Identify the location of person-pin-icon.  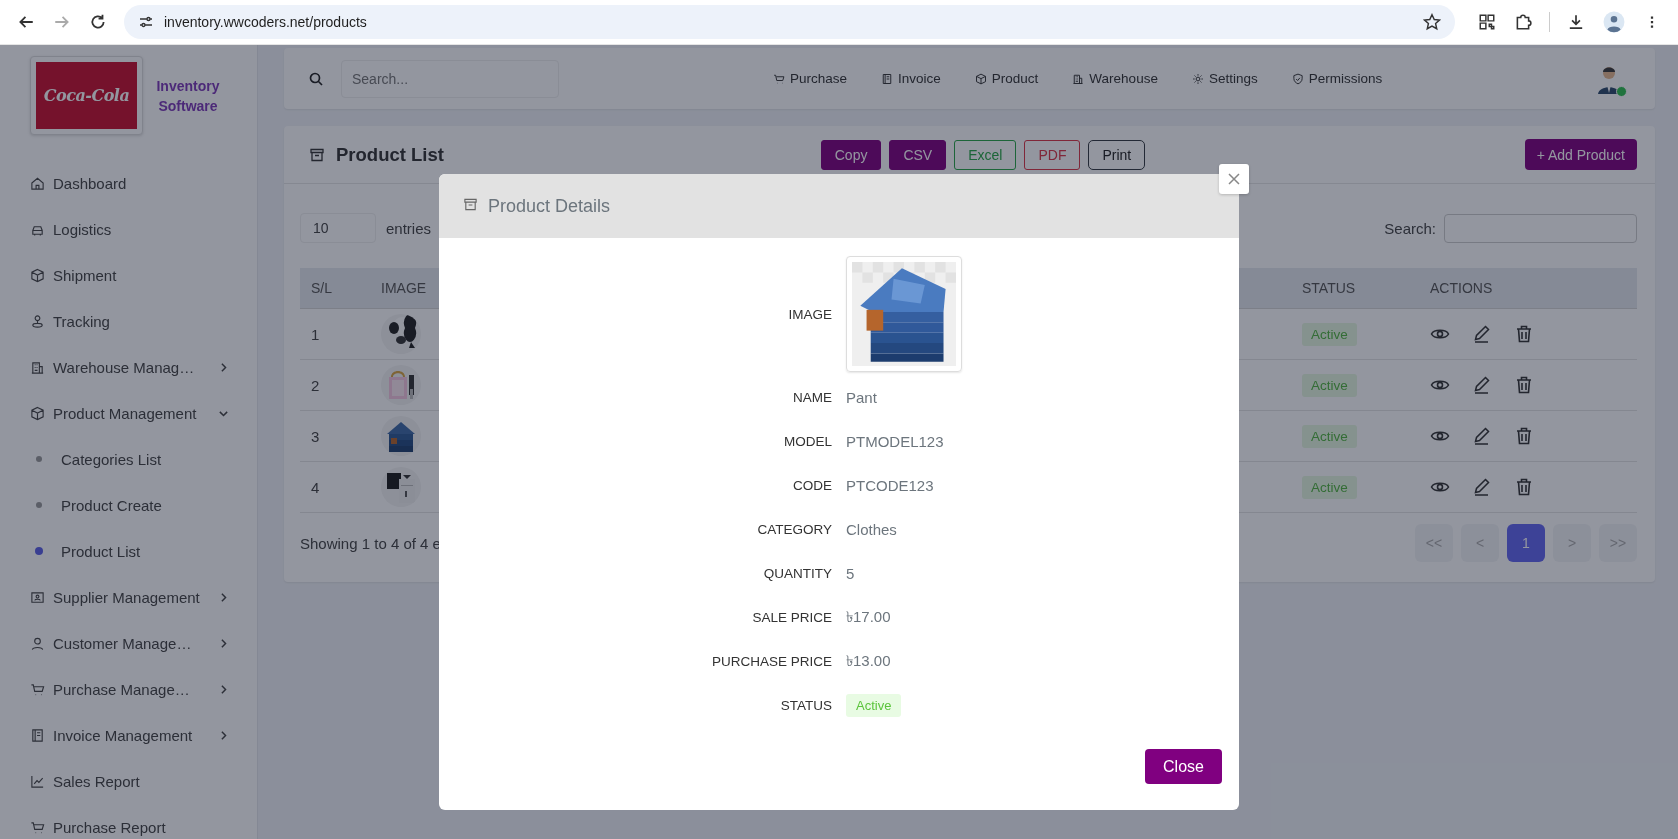
(37, 321).